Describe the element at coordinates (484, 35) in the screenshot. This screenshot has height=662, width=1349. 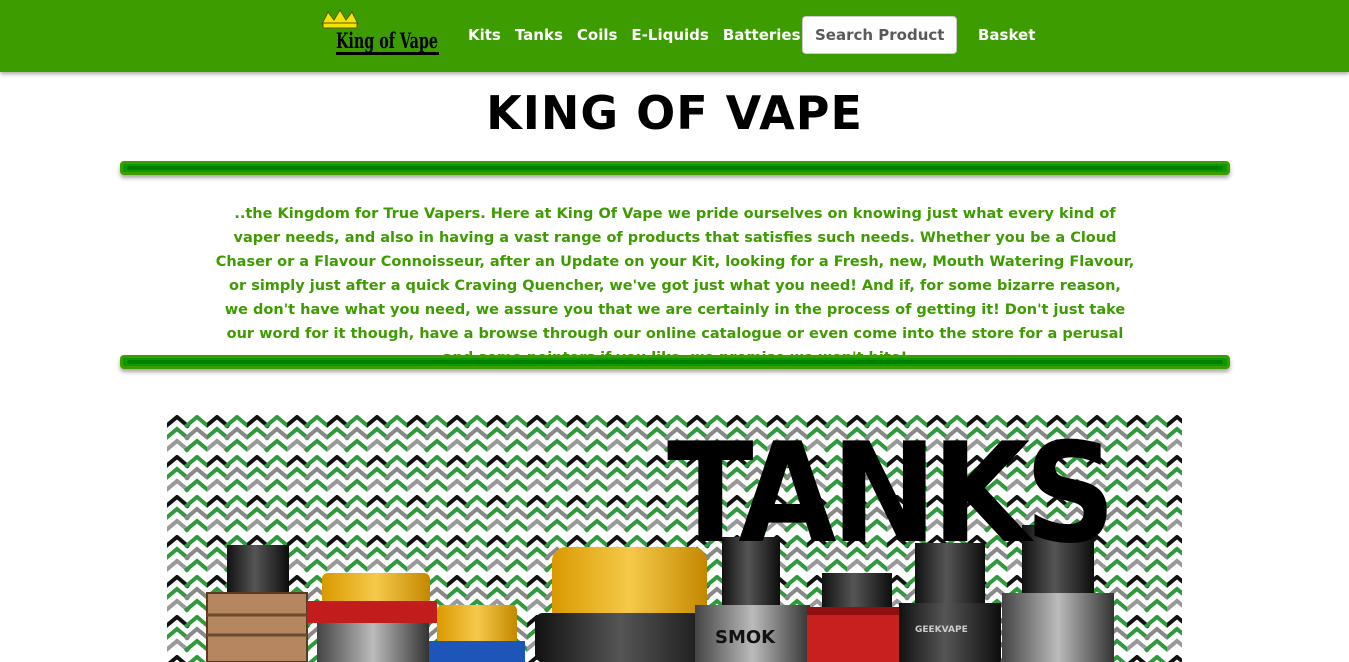
I see `nav-link-kits: Kits` at that location.